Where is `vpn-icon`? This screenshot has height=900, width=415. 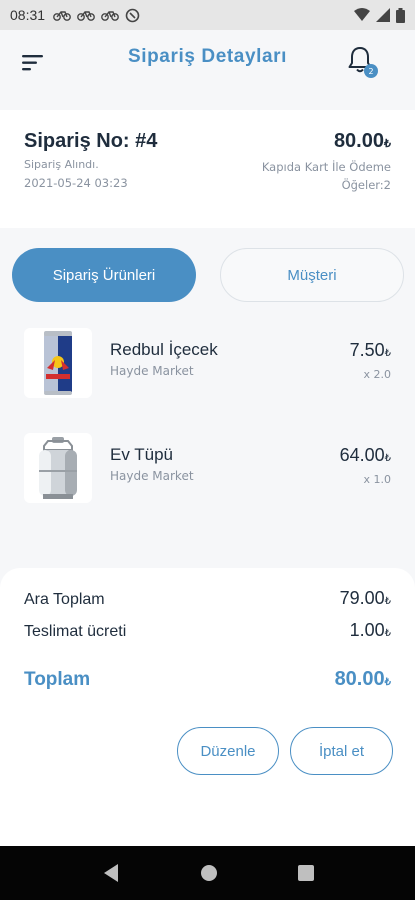
vpn-icon is located at coordinates (132, 15).